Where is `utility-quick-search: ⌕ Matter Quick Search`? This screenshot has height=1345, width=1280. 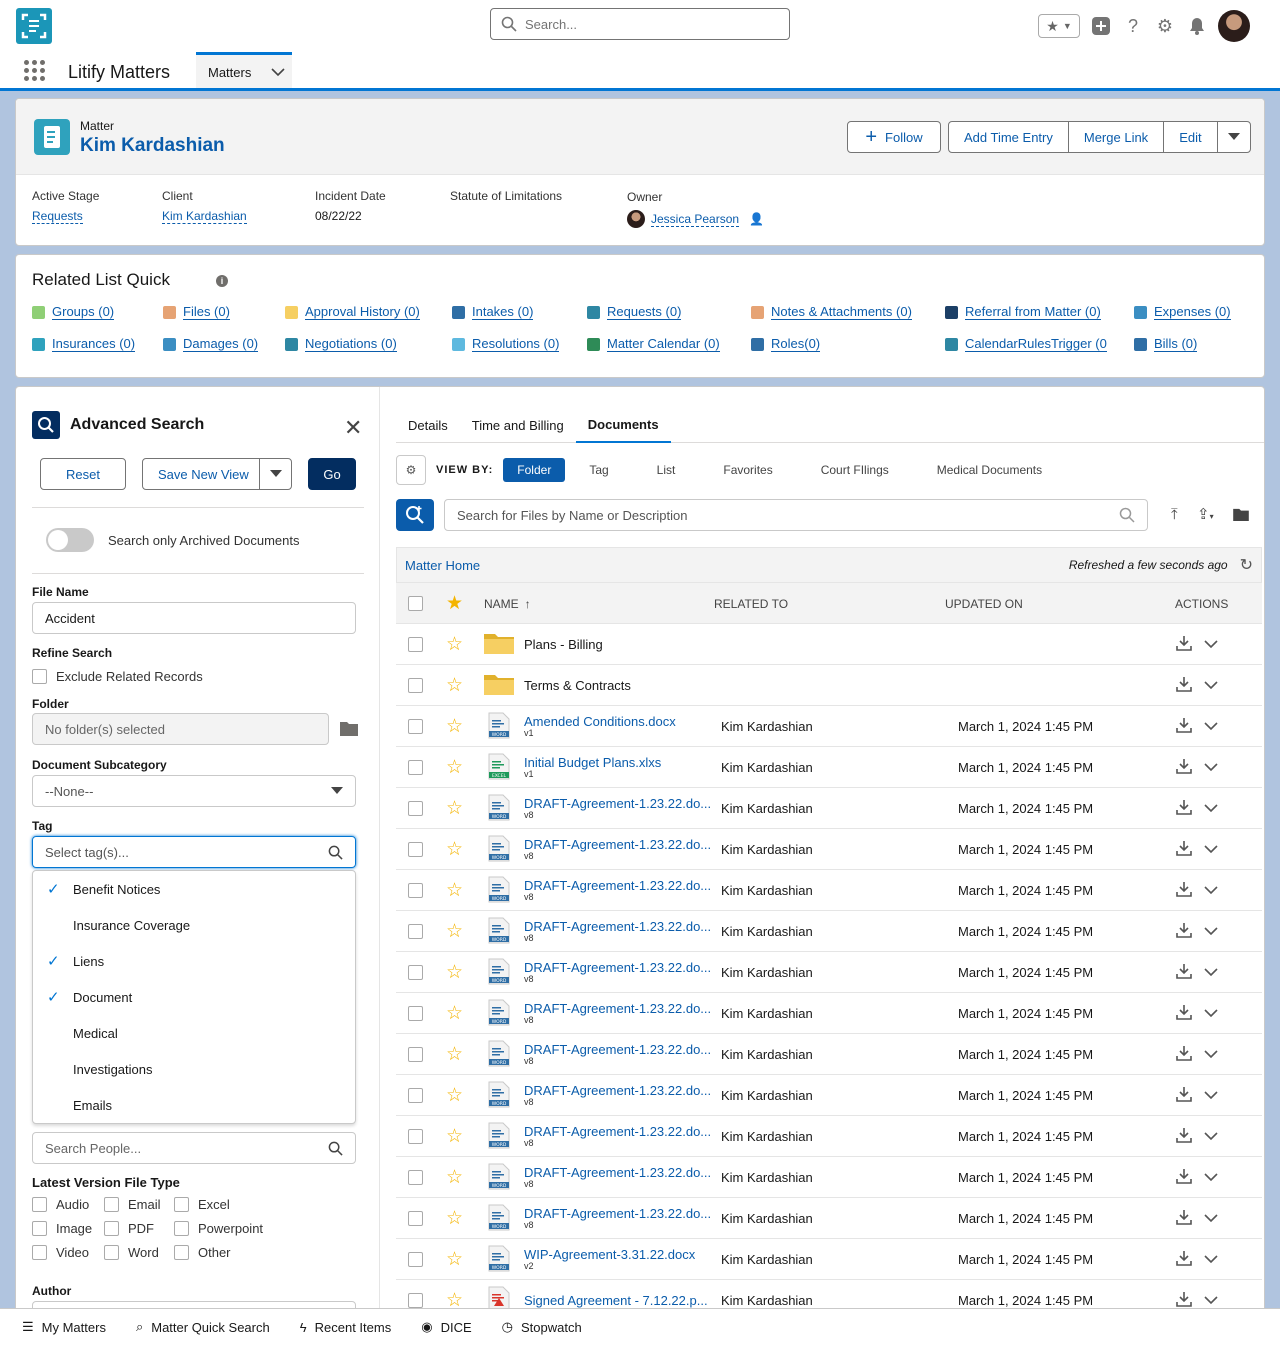 utility-quick-search: ⌕ Matter Quick Search is located at coordinates (203, 1327).